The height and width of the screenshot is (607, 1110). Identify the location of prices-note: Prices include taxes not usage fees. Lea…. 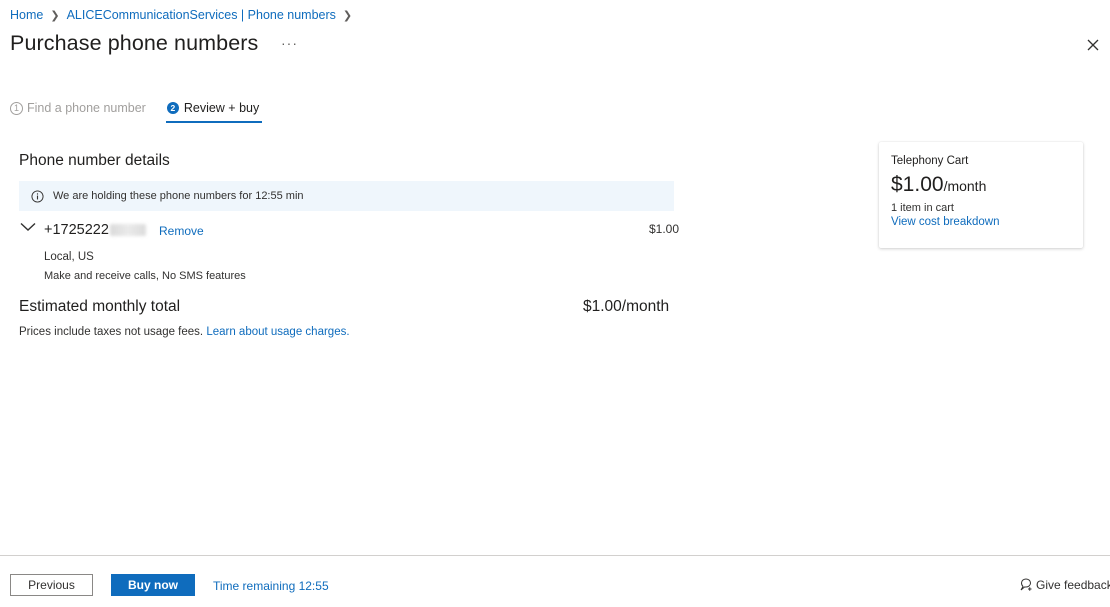
(184, 332).